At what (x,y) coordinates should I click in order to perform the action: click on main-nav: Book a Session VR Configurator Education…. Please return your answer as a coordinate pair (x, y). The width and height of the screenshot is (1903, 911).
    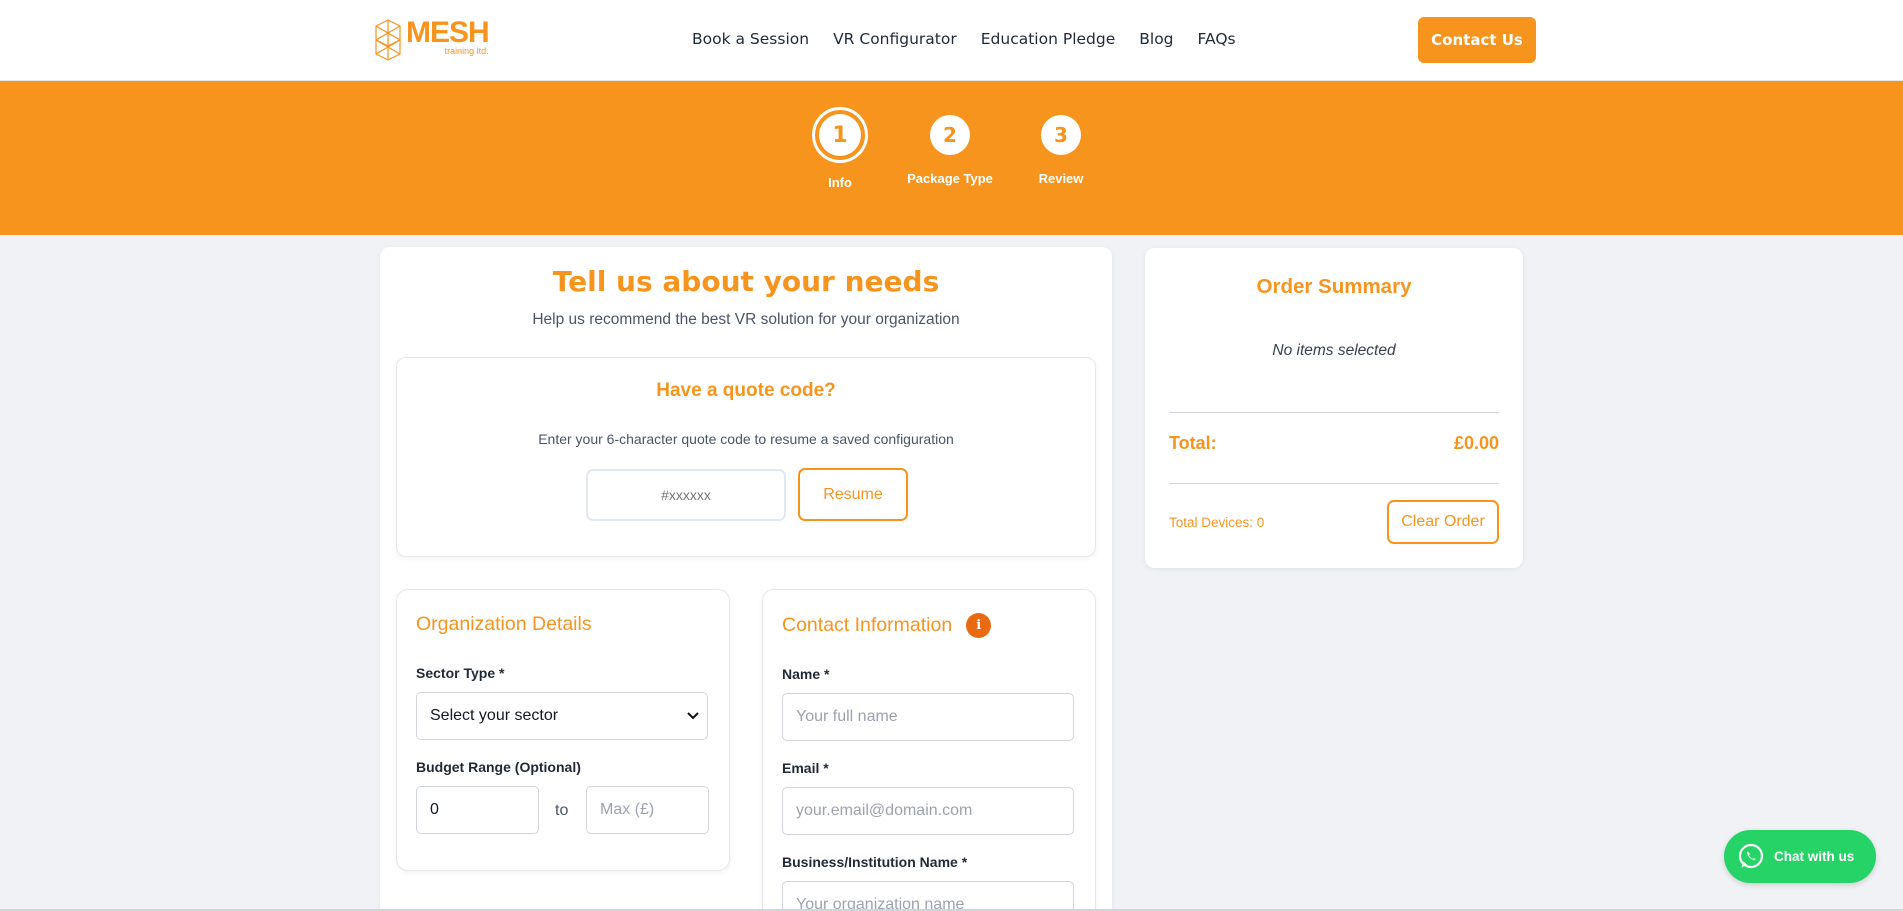
    Looking at the image, I should click on (976, 39).